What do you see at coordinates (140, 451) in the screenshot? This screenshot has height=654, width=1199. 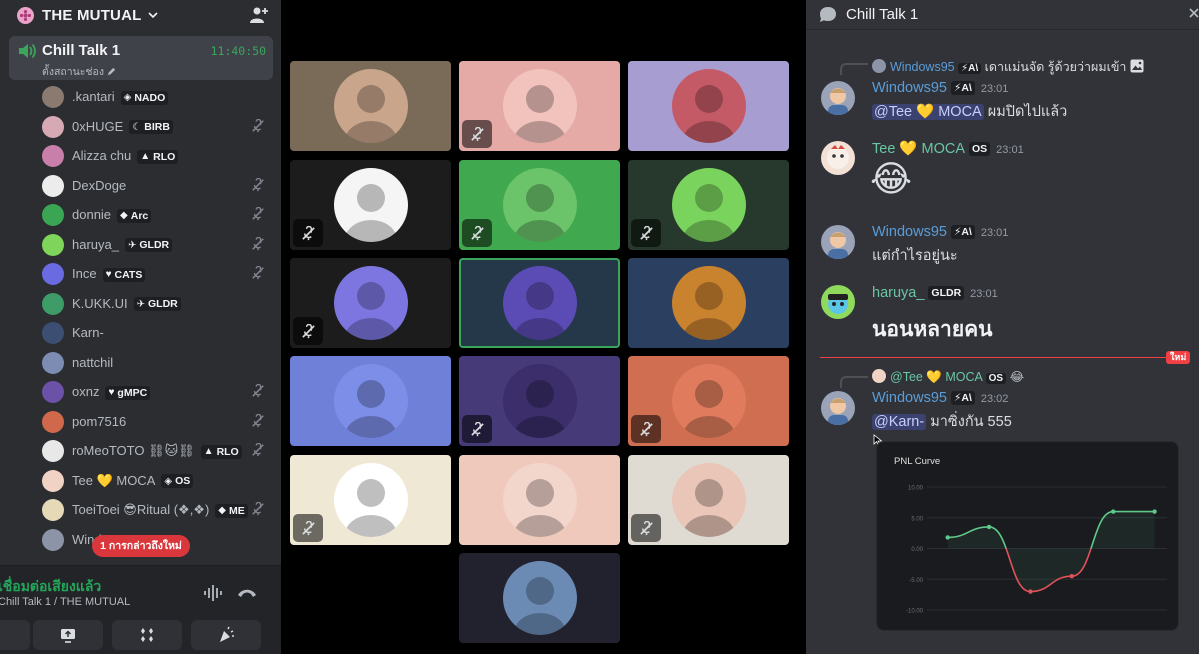 I see `voice-member: roMeoTOTO ⛓🐱⛓ ▲ RLO` at bounding box center [140, 451].